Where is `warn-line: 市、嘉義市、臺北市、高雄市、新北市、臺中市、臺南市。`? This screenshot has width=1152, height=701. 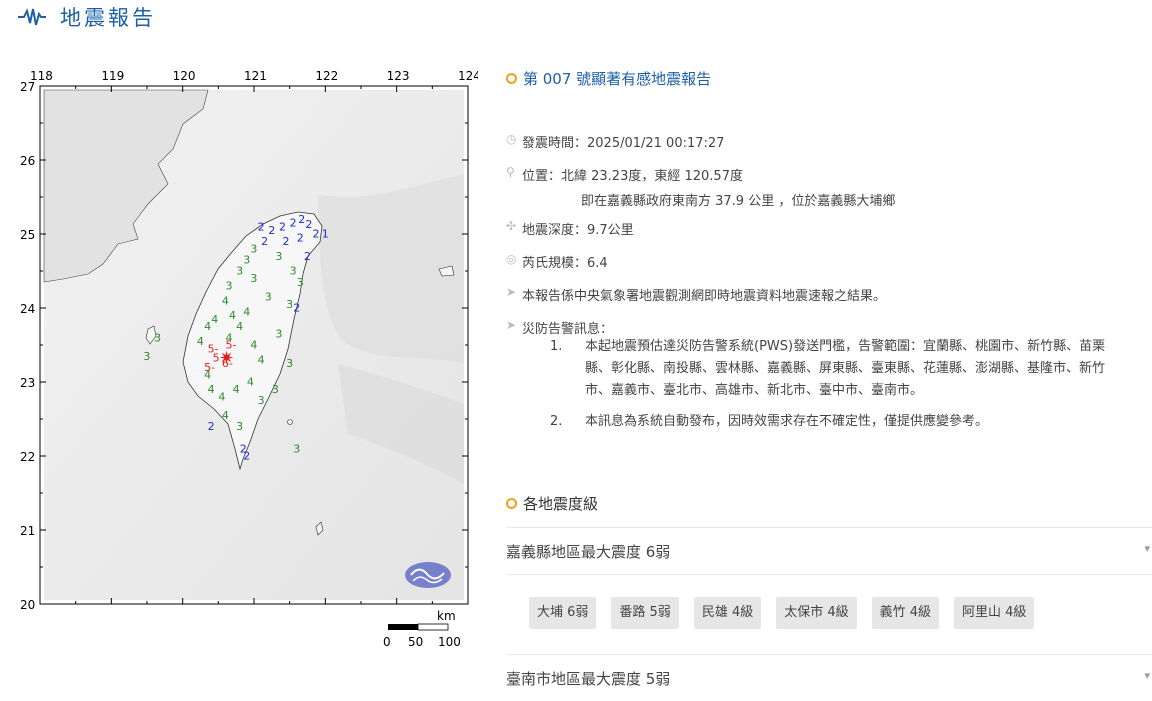 warn-line: 市、嘉義市、臺北市、高雄市、新北市、臺中市、臺南市。 is located at coordinates (754, 390).